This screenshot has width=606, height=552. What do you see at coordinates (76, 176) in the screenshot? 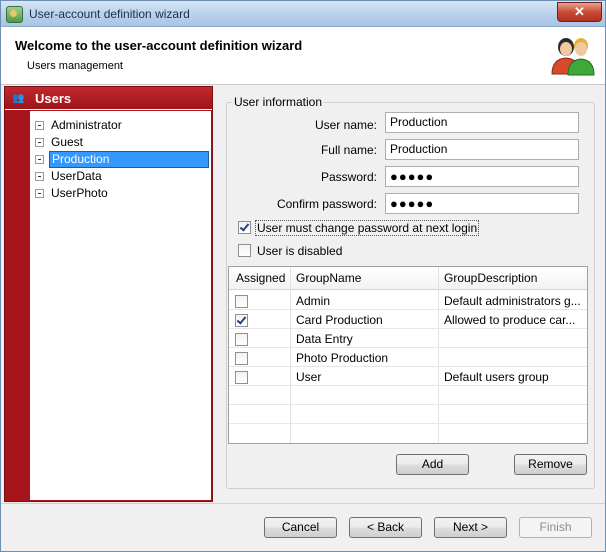
I see `tree-item-label: UserData` at bounding box center [76, 176].